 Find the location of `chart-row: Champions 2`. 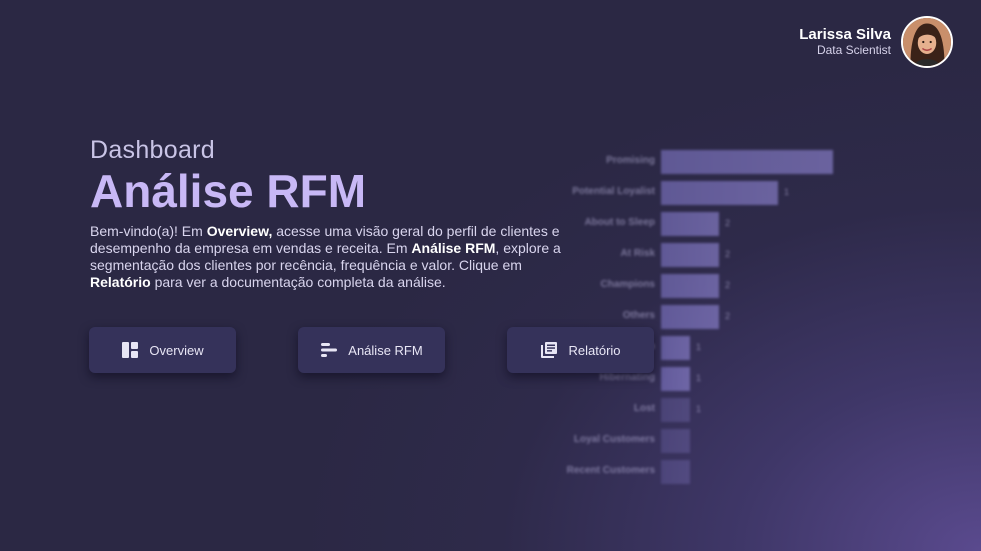

chart-row: Champions 2 is located at coordinates (710, 286).